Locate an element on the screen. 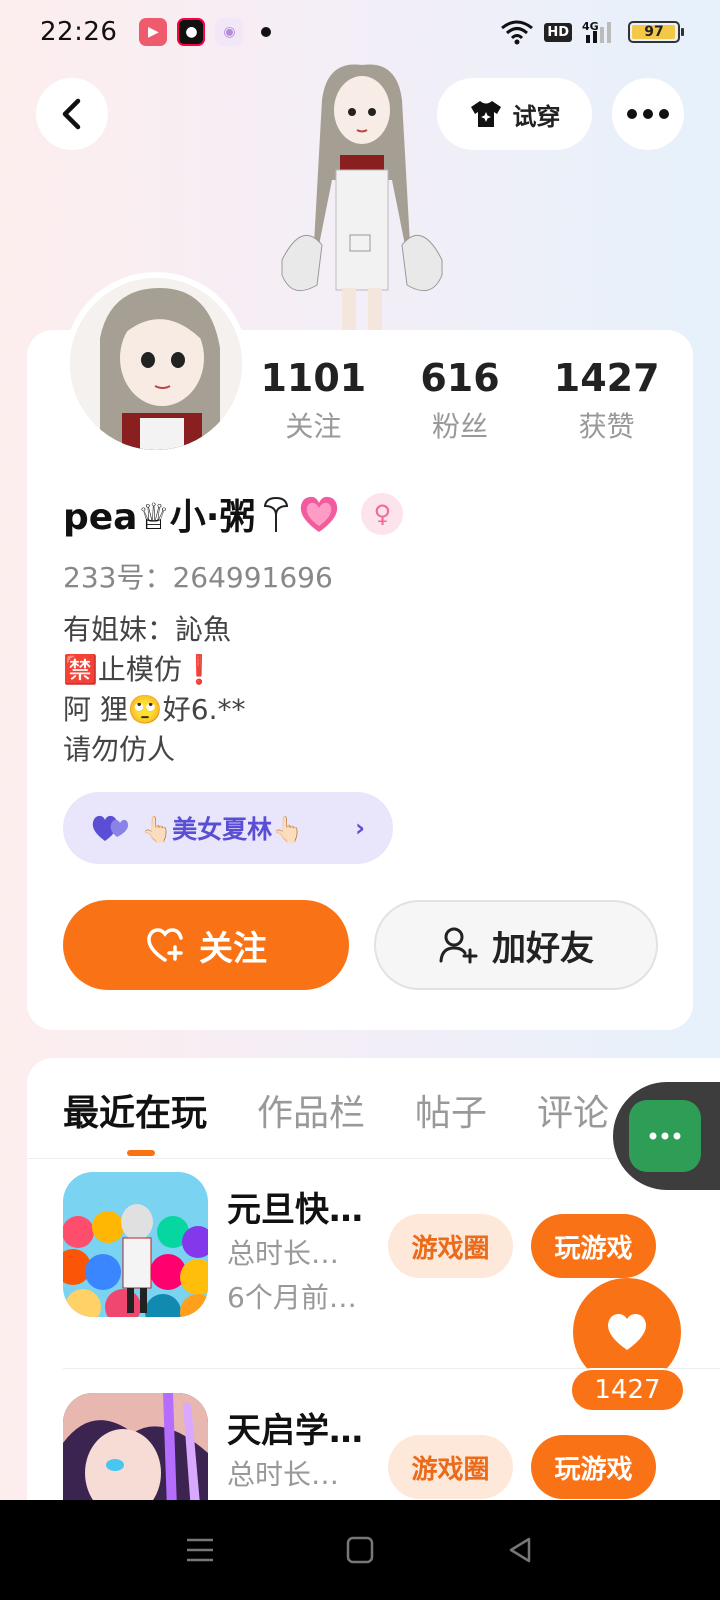  follow-button: 关注 is located at coordinates (206, 945).